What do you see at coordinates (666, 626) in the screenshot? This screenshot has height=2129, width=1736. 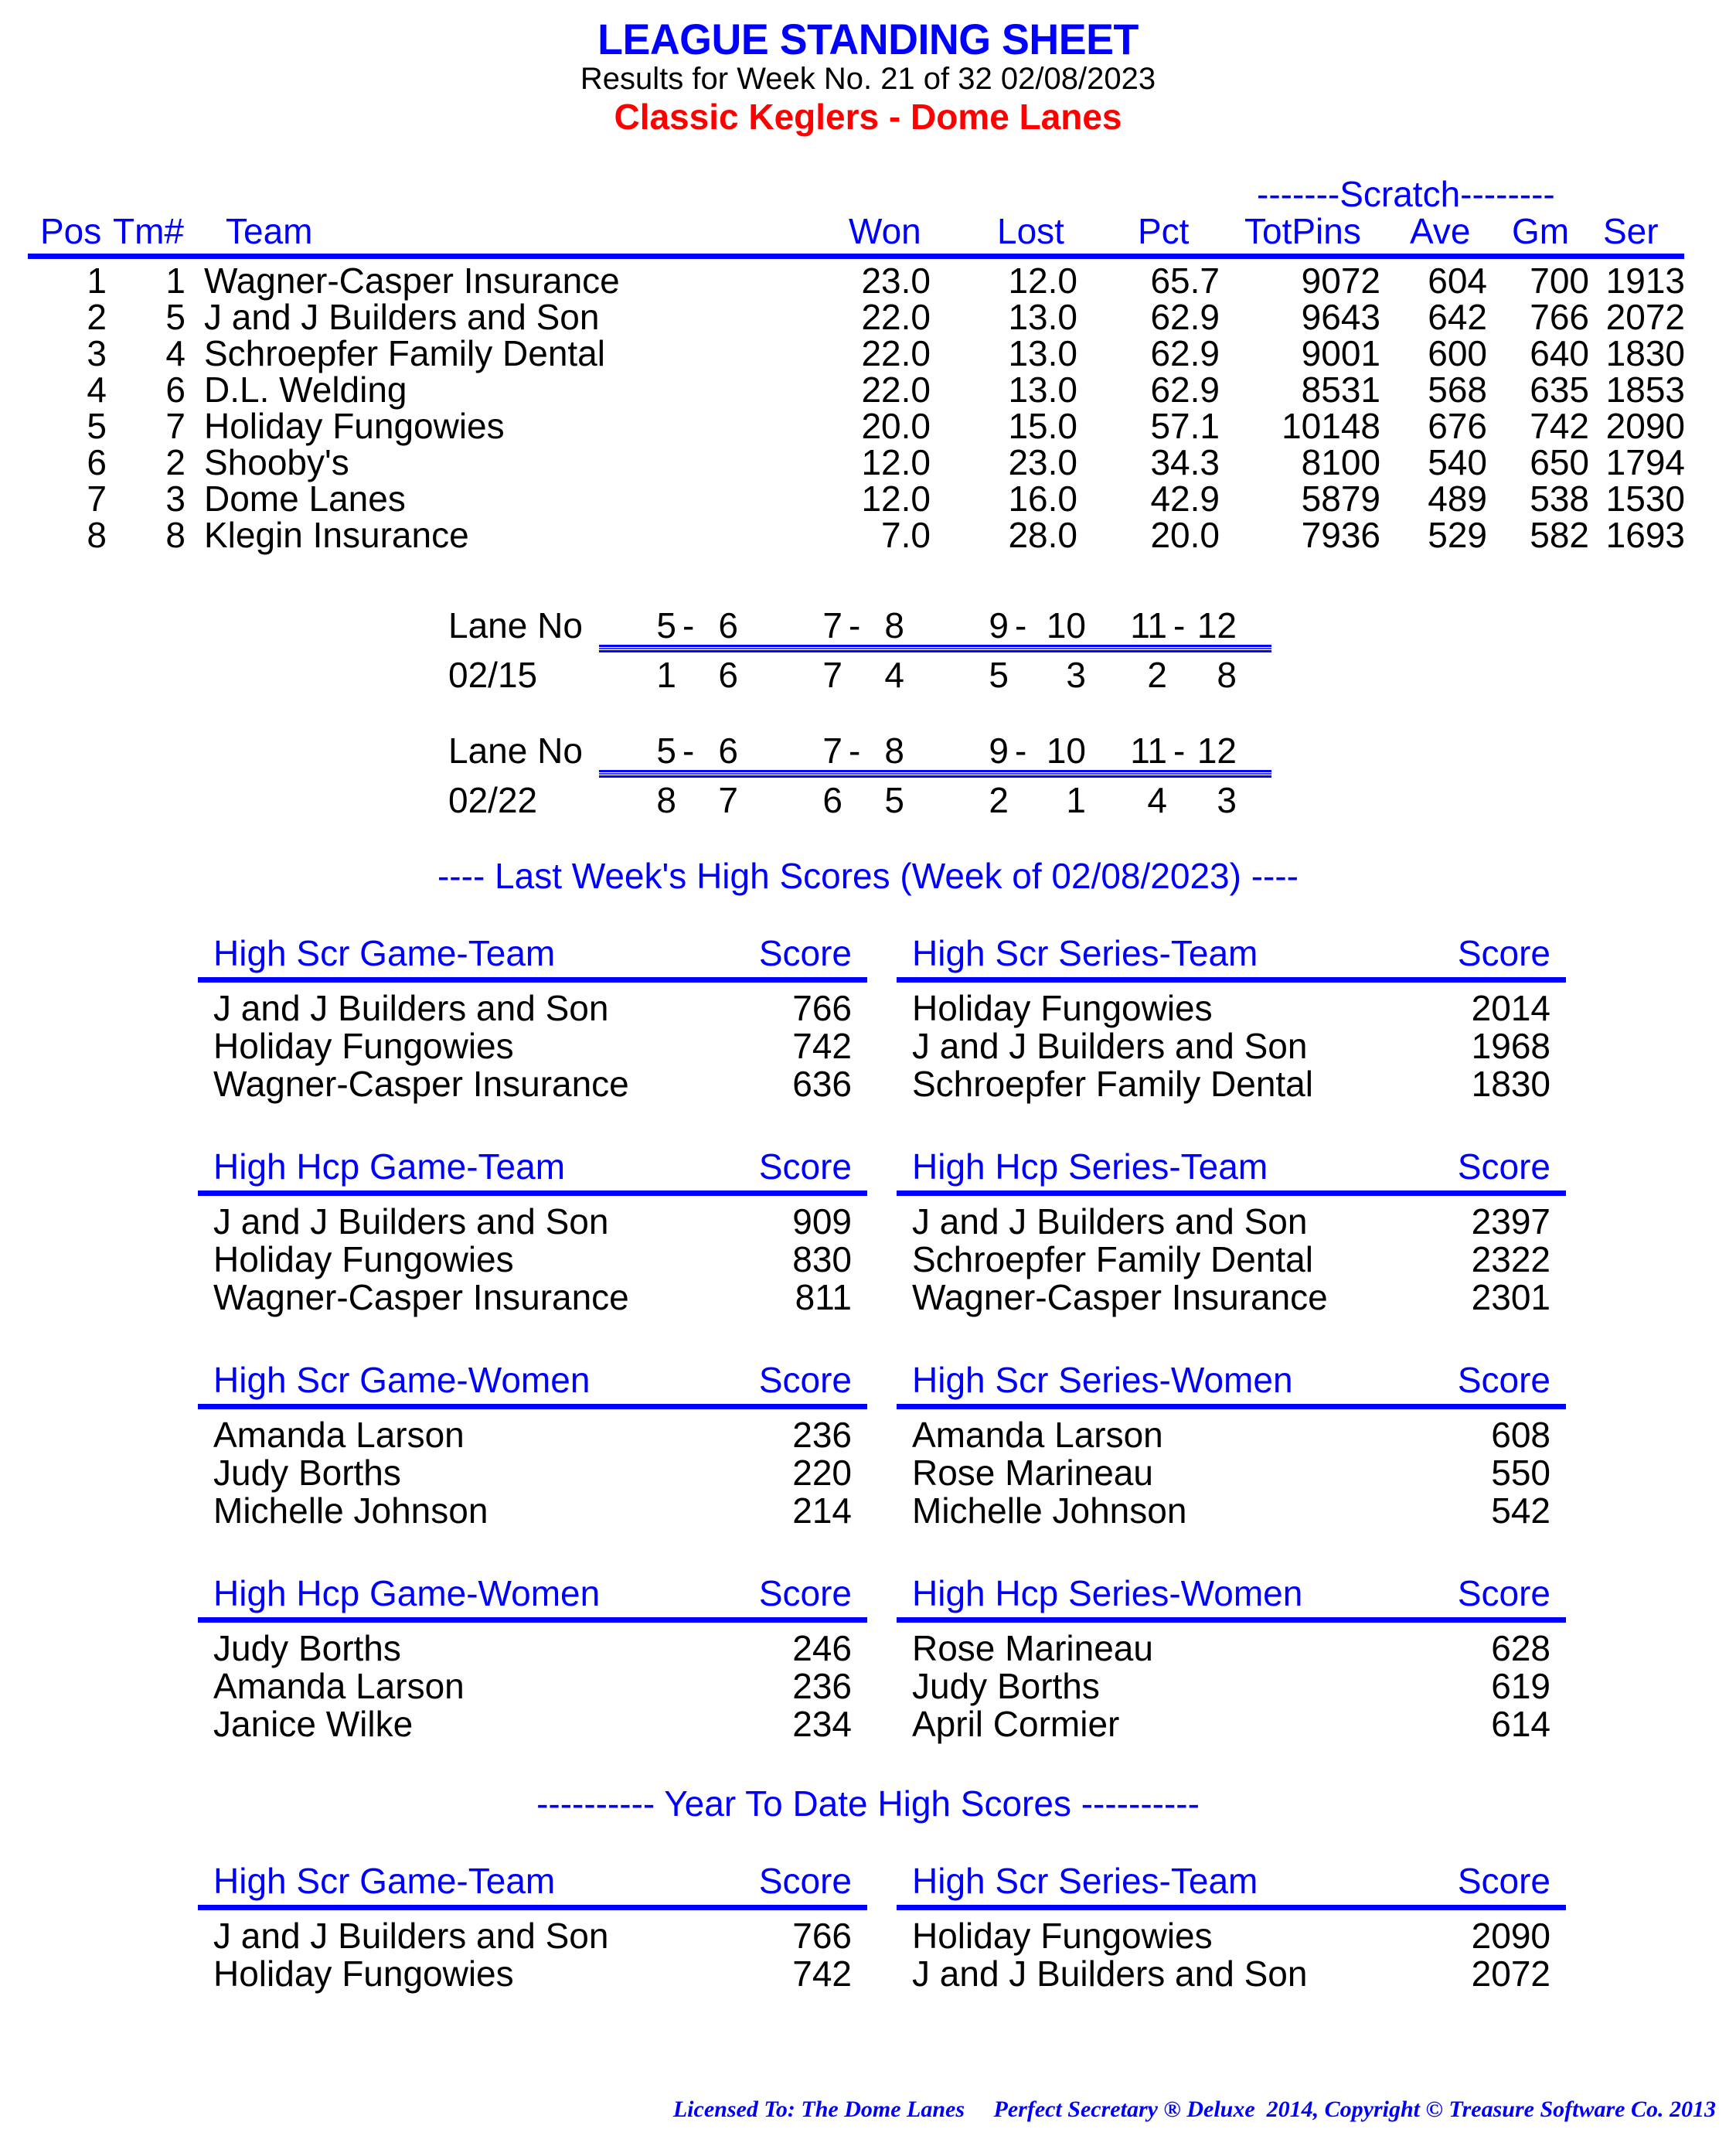 I see `lane-number: 5` at bounding box center [666, 626].